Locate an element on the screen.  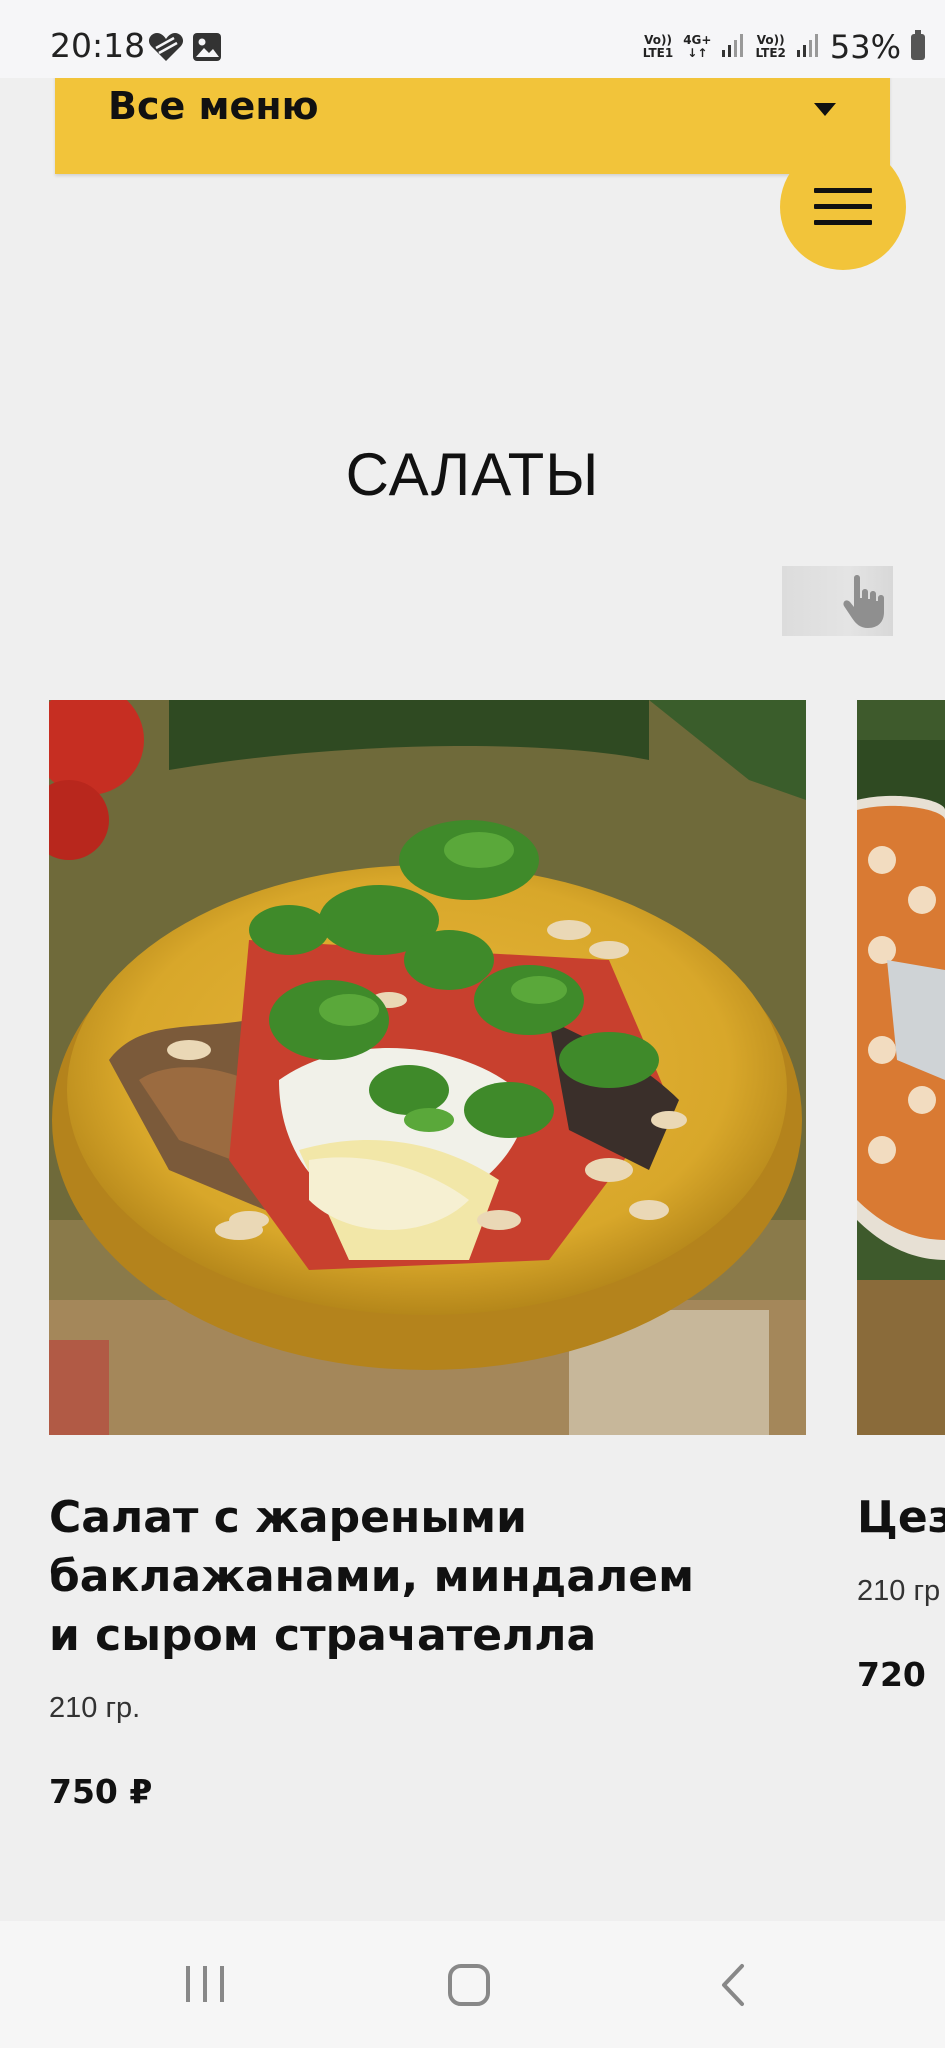
product-name: Цез is located at coordinates (901, 1517).